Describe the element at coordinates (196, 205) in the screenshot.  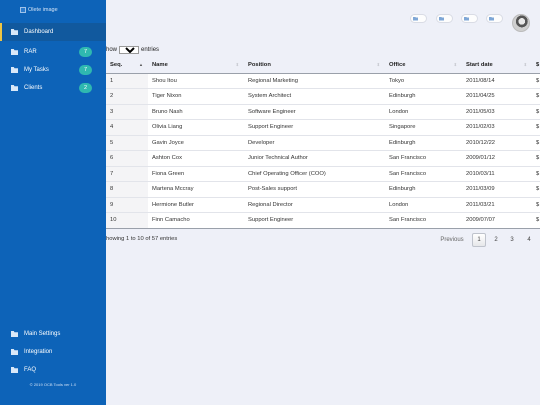
I see `cell-name: Hermione Butler` at that location.